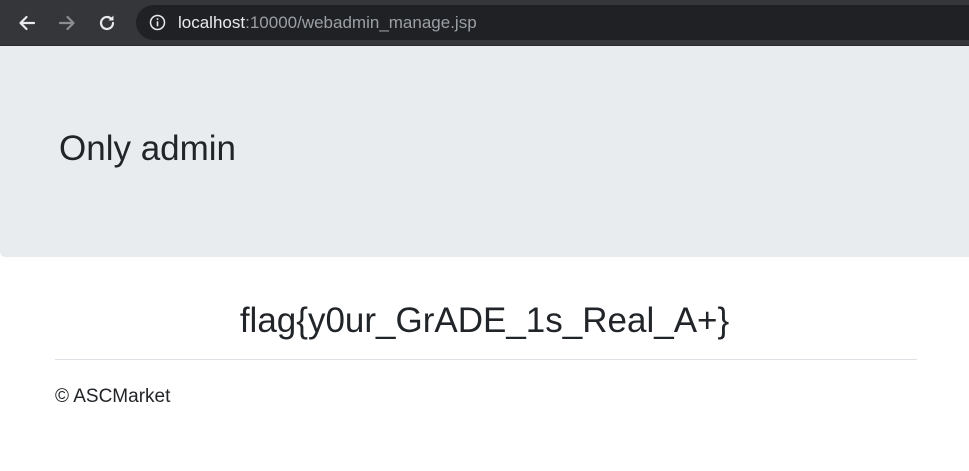 The image size is (969, 471). I want to click on page-title: Only admin, so click(148, 148).